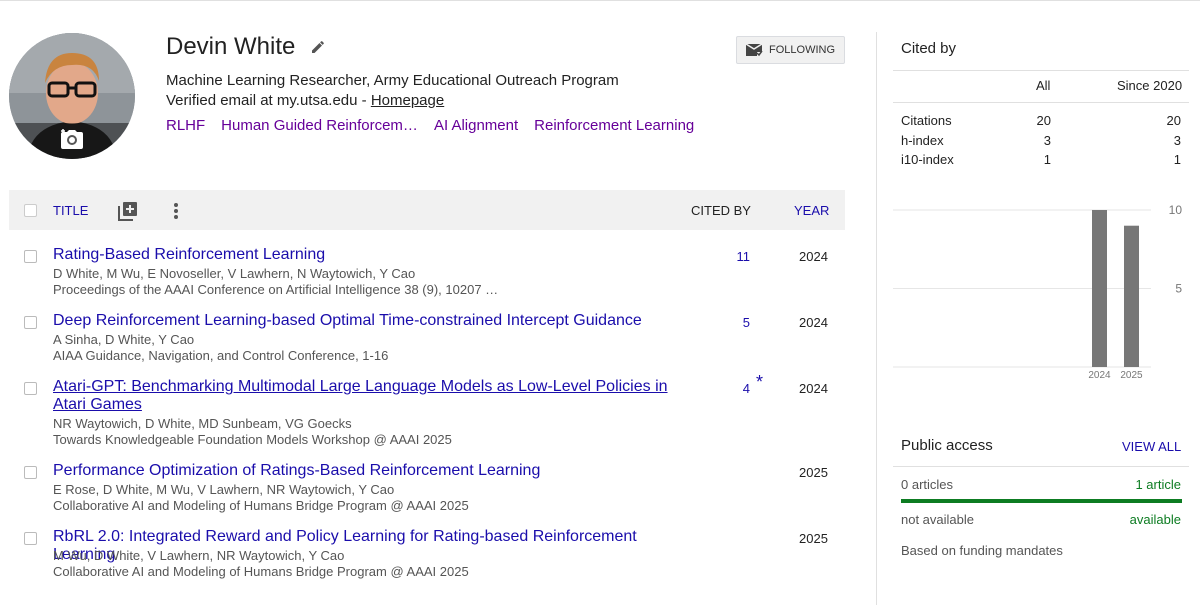 This screenshot has height=605, width=1200. I want to click on public-access-title: Public access, so click(947, 445).